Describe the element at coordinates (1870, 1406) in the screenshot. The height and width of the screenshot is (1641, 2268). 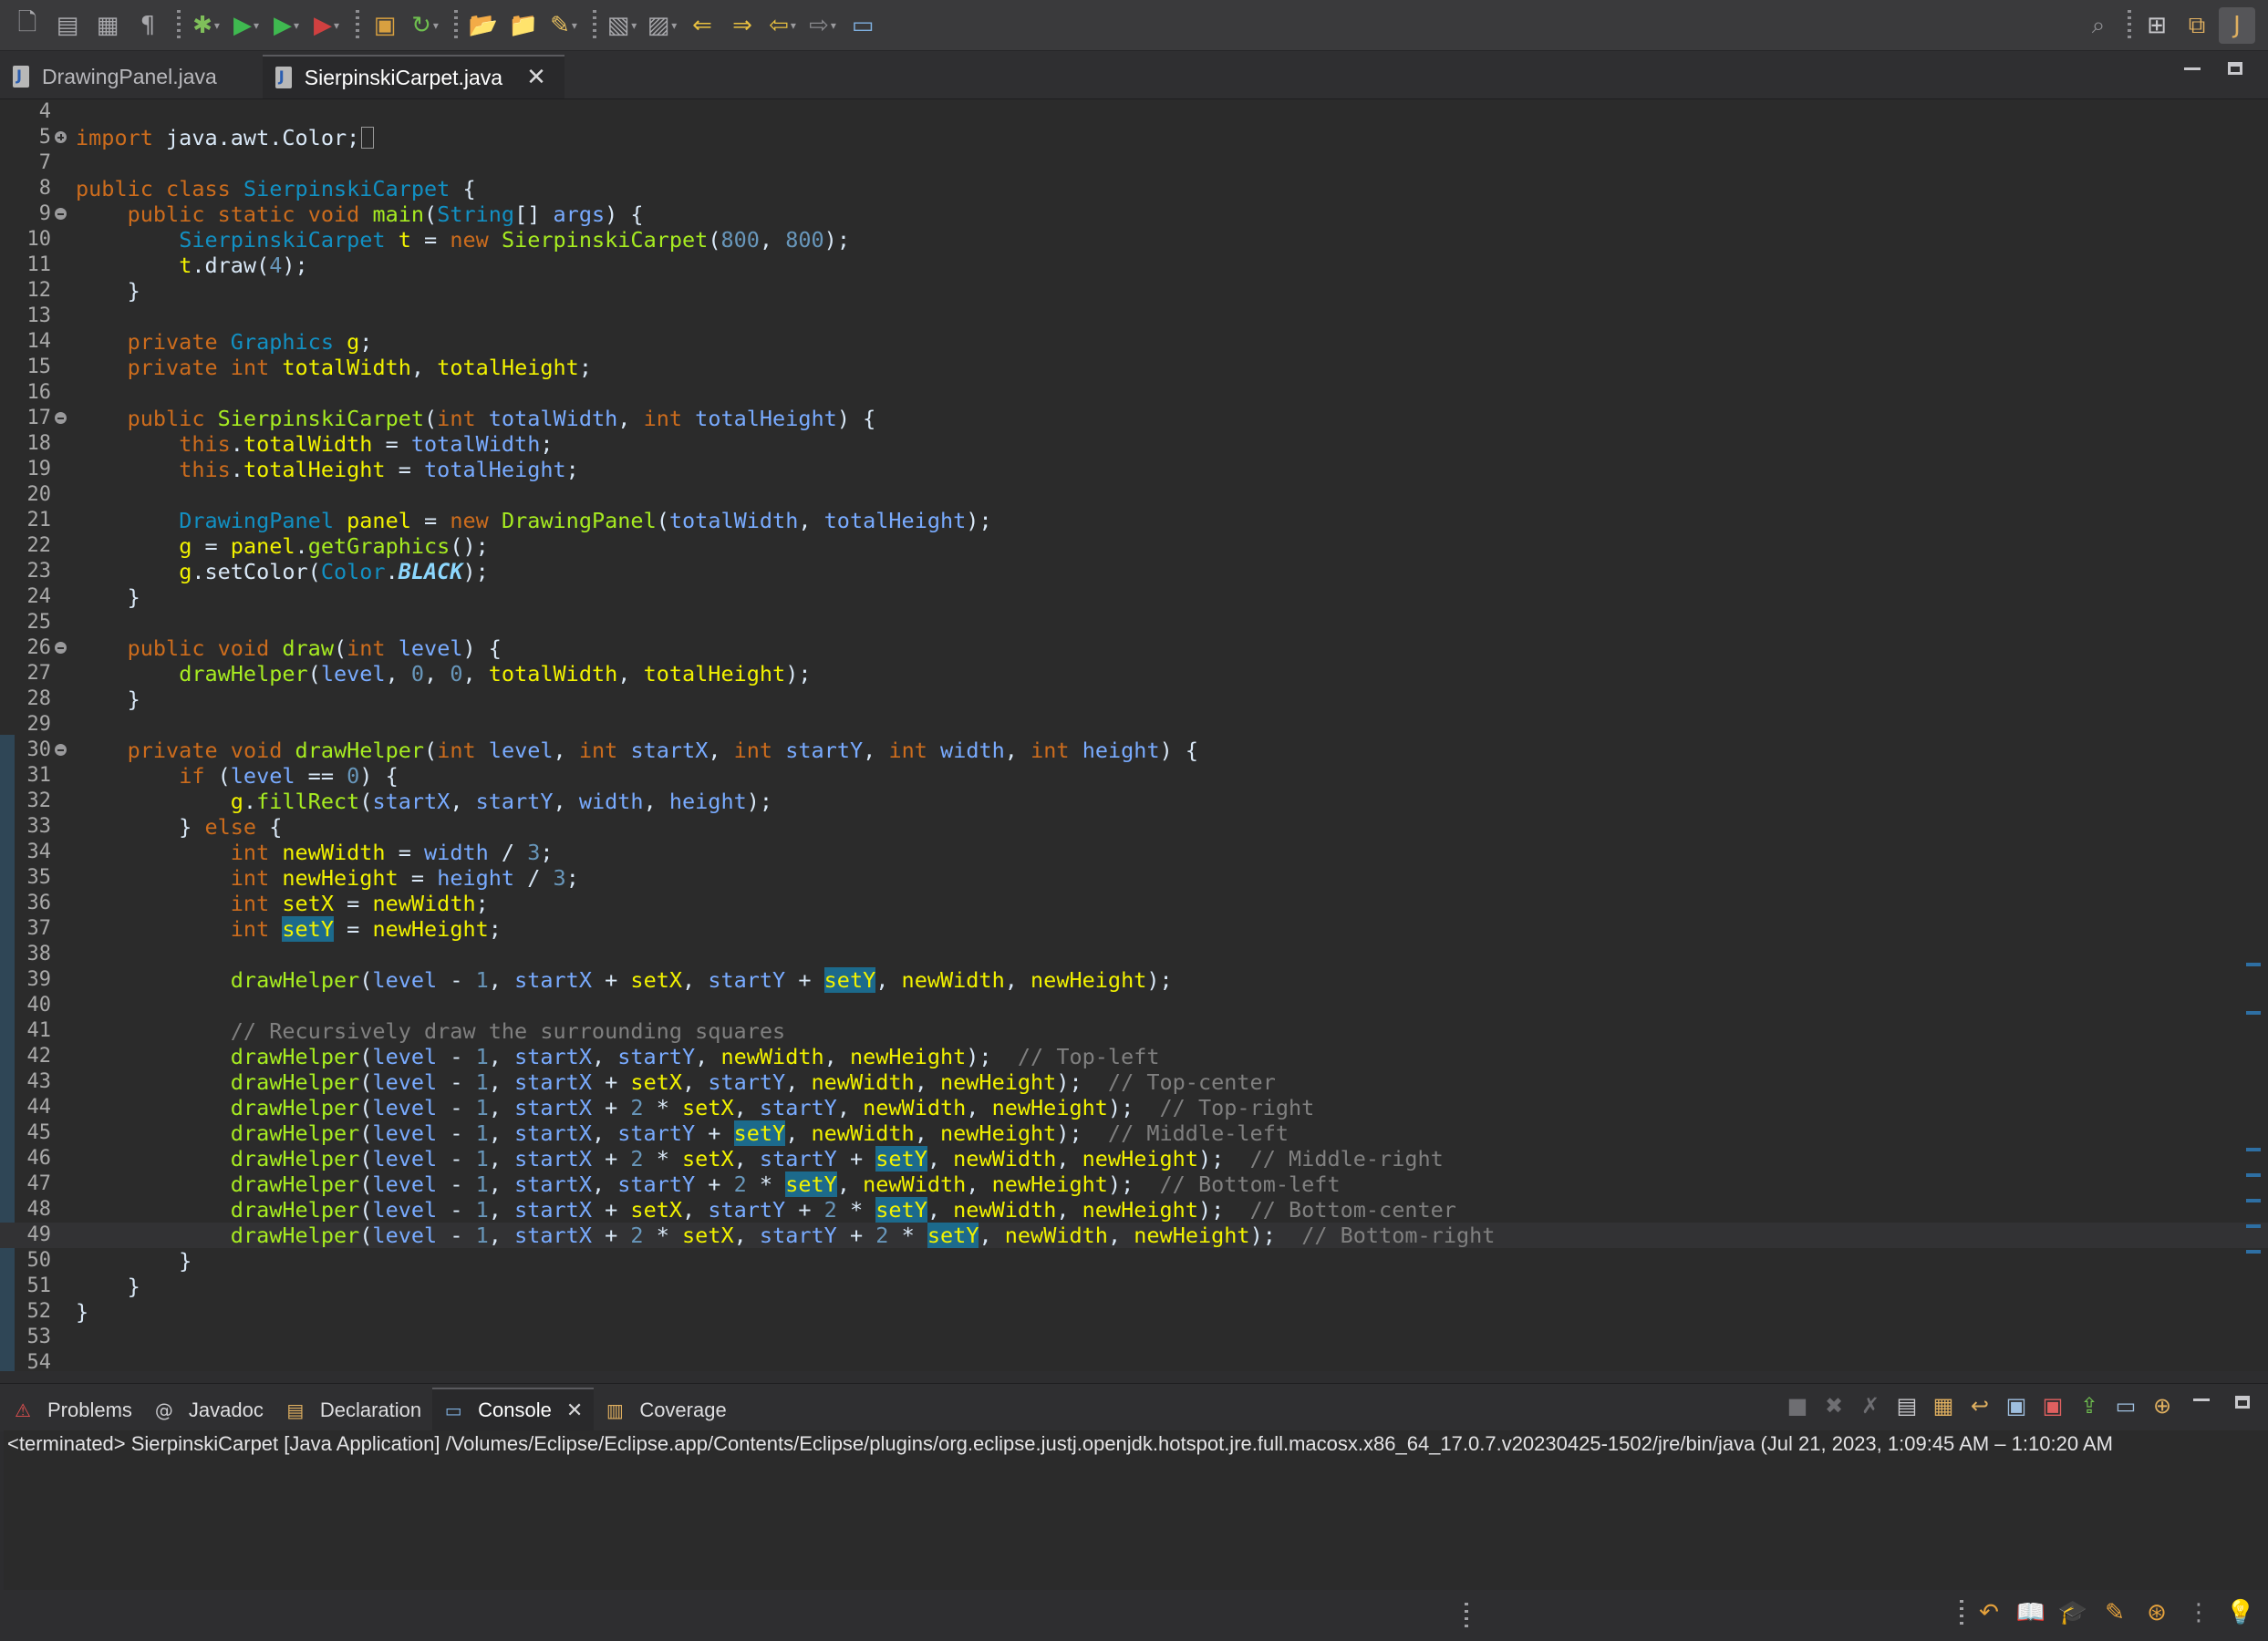
I see `remove-all-terminated-icon: ✗` at that location.